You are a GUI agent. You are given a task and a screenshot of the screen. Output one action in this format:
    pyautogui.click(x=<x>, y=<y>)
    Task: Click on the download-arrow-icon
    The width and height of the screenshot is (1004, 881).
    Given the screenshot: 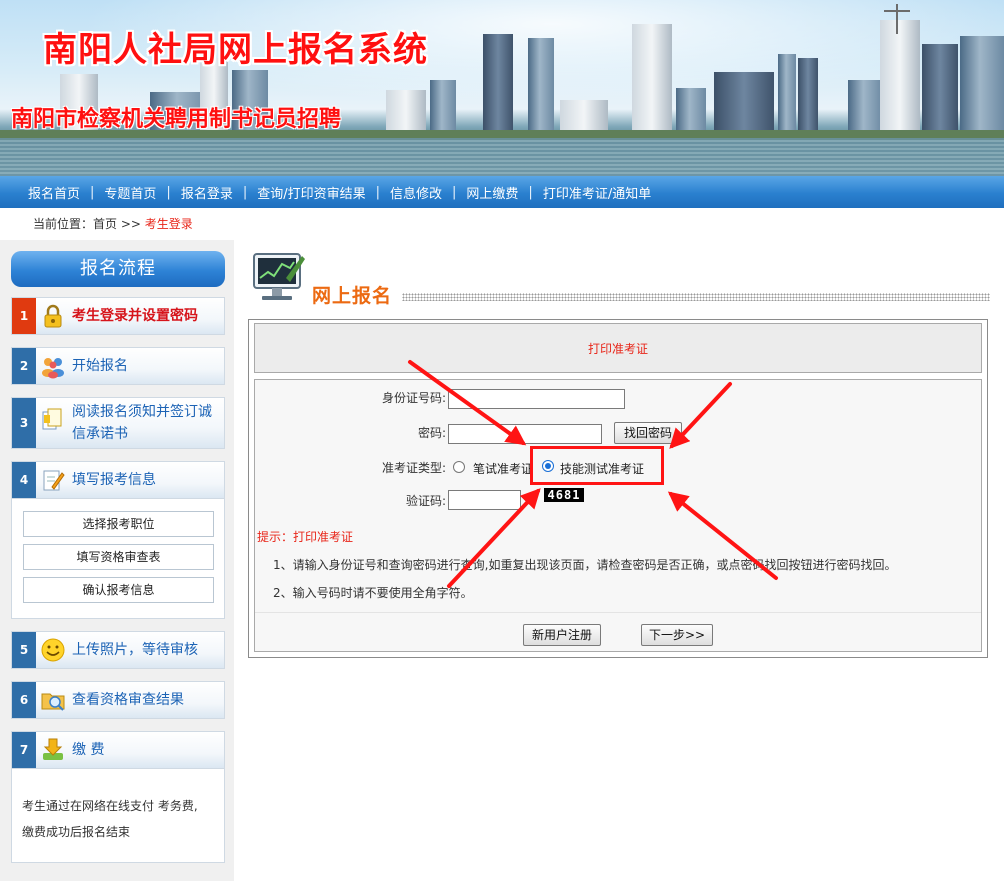 What is the action you would take?
    pyautogui.click(x=53, y=749)
    